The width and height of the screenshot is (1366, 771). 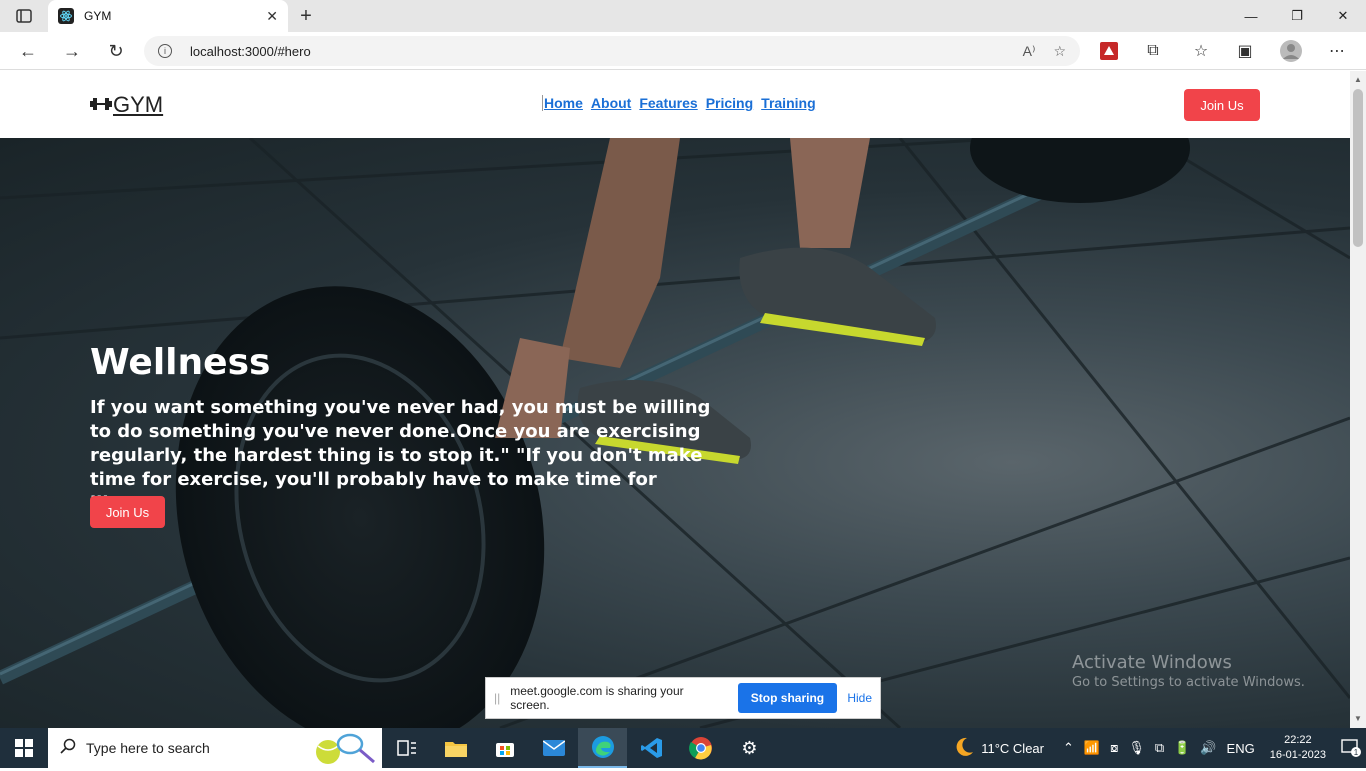 I want to click on share-message: meet.google.com is sharing your screen., so click(x=597, y=698).